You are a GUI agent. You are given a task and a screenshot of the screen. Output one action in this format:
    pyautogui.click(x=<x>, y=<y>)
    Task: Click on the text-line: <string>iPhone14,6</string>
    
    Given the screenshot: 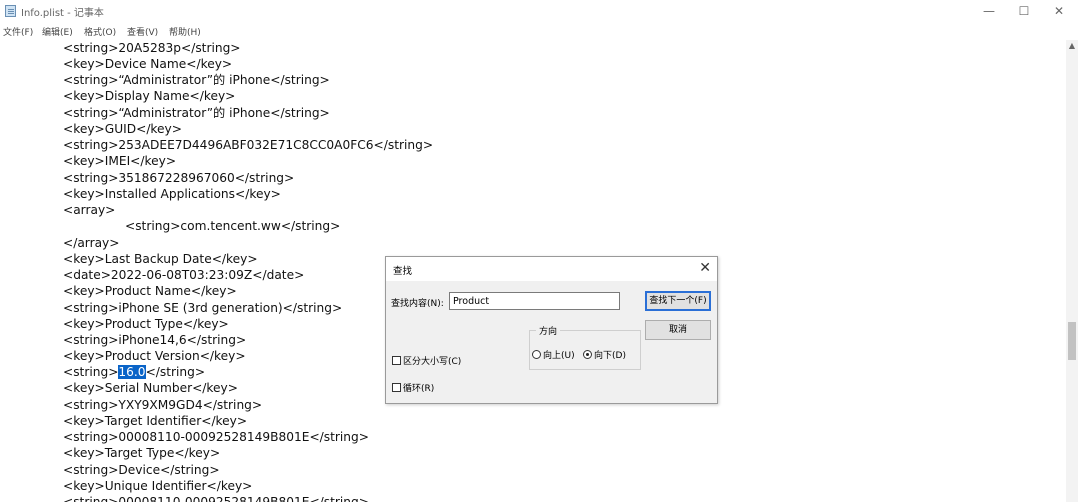 What is the action you would take?
    pyautogui.click(x=155, y=340)
    